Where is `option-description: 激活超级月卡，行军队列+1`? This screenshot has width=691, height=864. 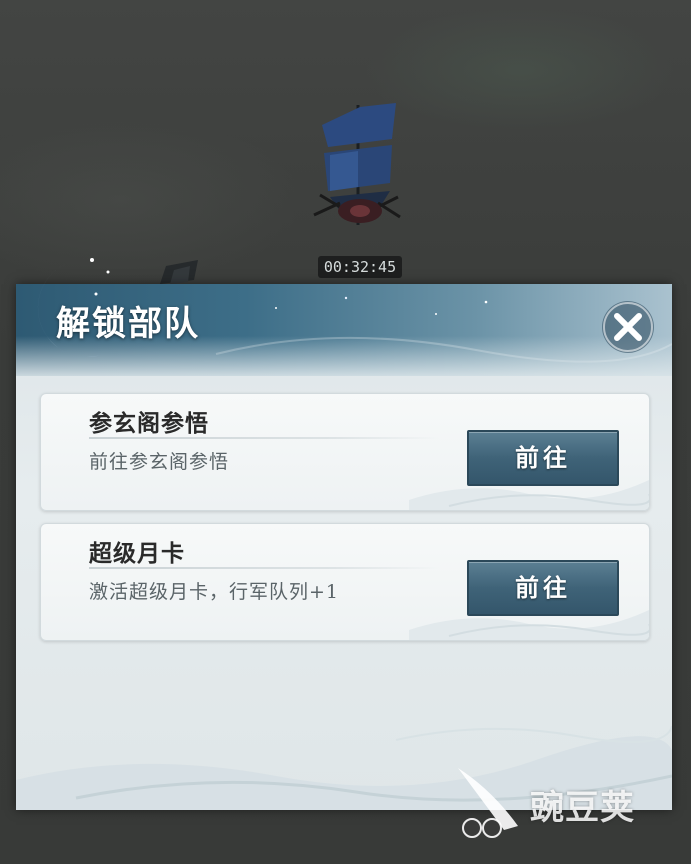 option-description: 激活超级月卡，行军队列+1 is located at coordinates (214, 592).